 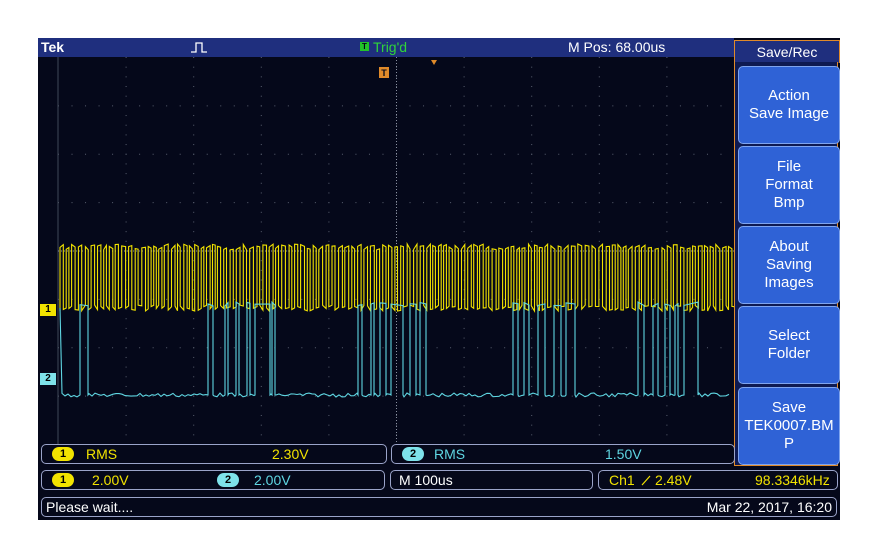 I want to click on ch2-measurement-name: RMS, so click(x=450, y=454).